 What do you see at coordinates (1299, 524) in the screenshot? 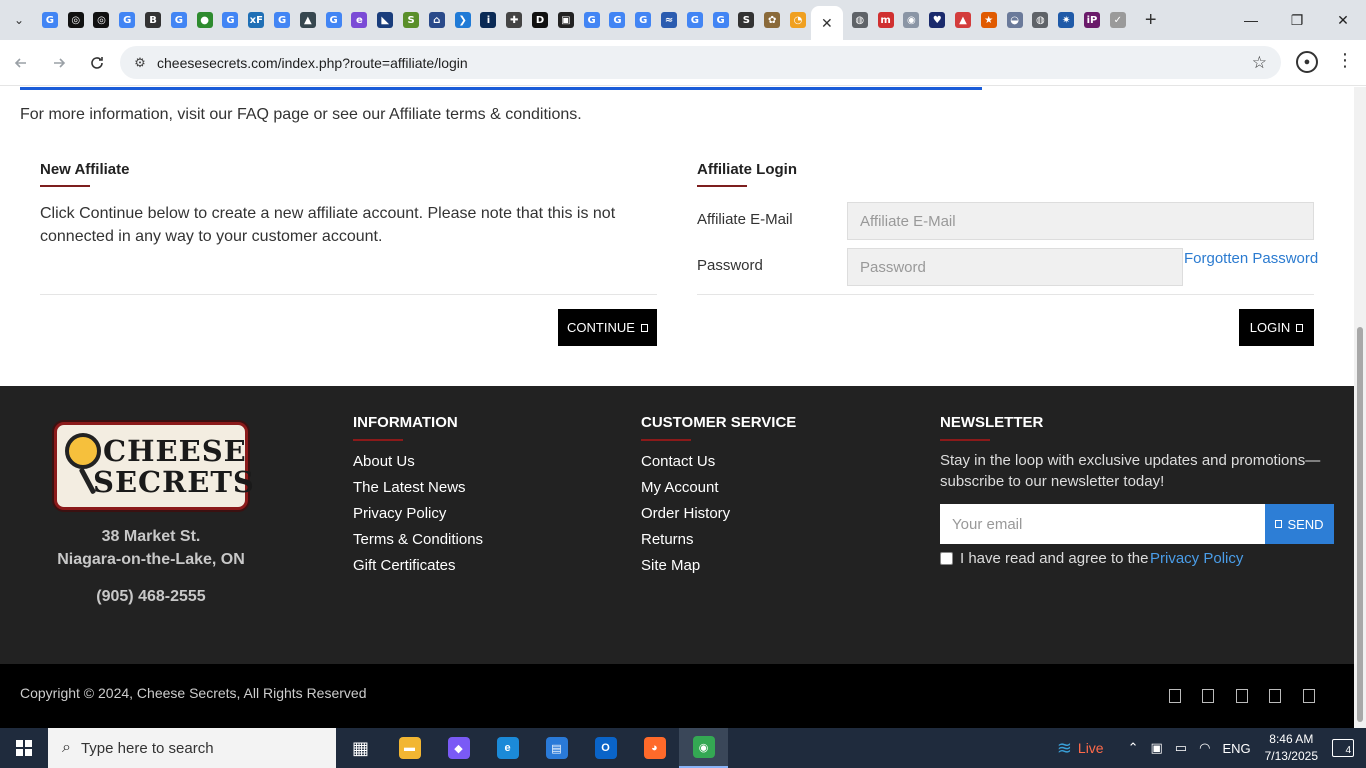
I see `newsletter-send-button: SEND` at bounding box center [1299, 524].